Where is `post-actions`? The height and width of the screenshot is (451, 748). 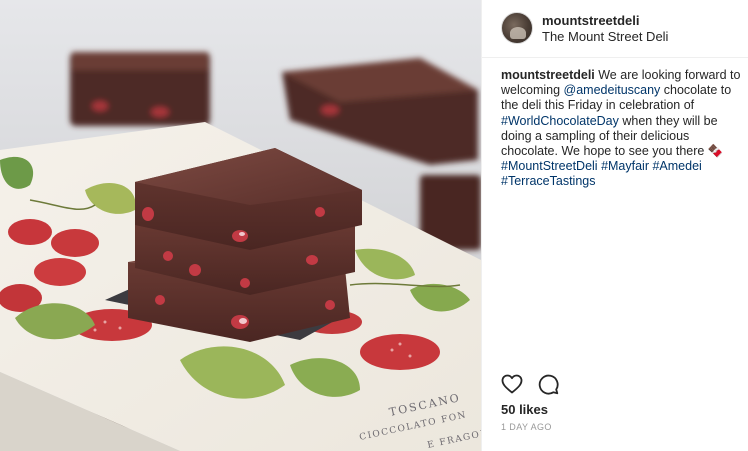 post-actions is located at coordinates (530, 384).